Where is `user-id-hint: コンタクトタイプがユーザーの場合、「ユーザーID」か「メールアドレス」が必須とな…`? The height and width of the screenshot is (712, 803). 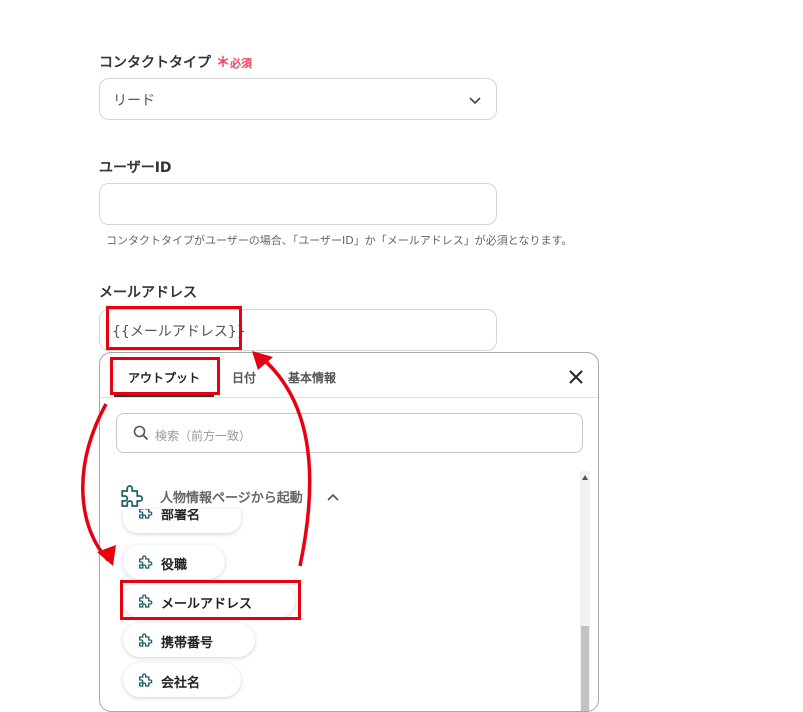
user-id-hint: コンタクトタイプがユーザーの場合、「ユーザーID」か「メールアドレス」が必須とな… is located at coordinates (339, 240).